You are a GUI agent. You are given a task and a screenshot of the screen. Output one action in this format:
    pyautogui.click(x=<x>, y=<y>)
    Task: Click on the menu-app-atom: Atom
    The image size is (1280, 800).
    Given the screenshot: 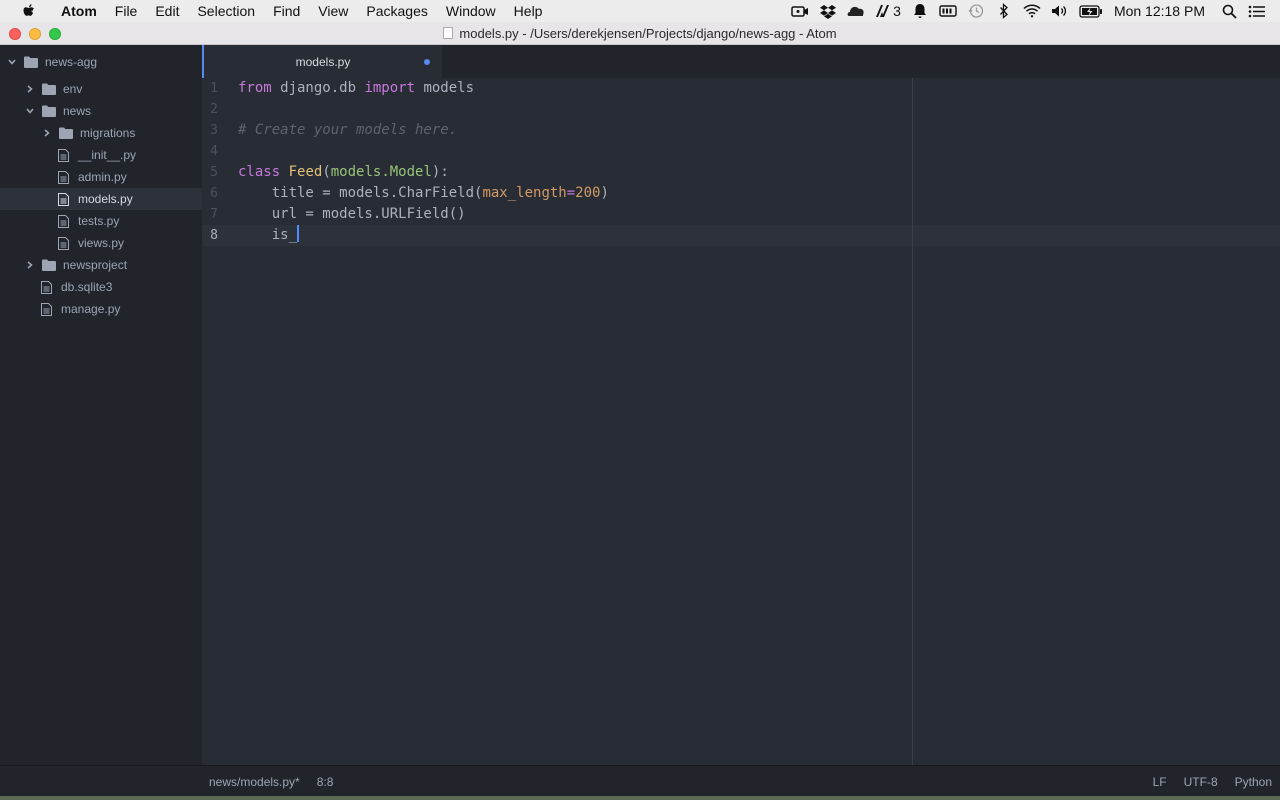 What is the action you would take?
    pyautogui.click(x=79, y=11)
    